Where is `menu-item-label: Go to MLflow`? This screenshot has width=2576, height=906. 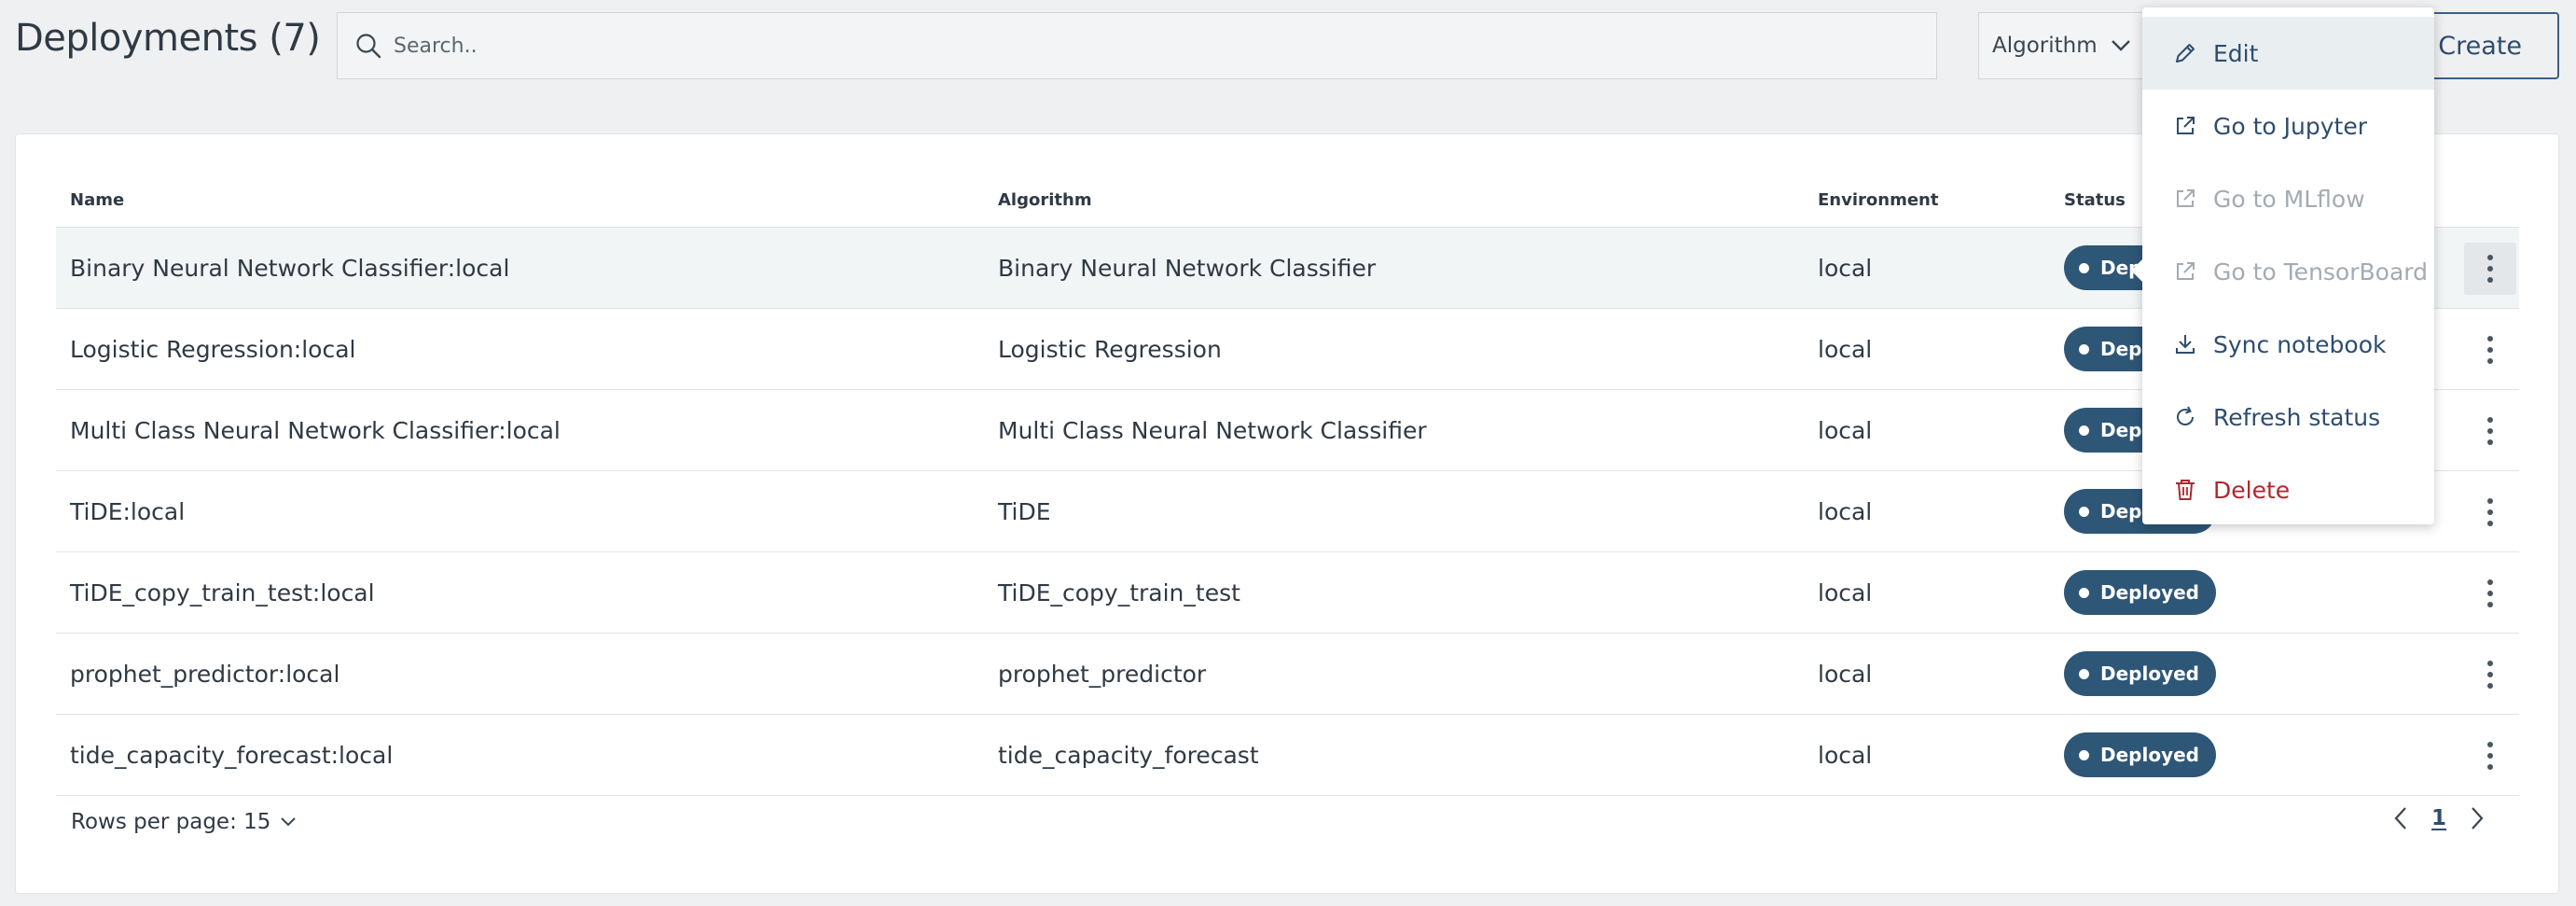 menu-item-label: Go to MLflow is located at coordinates (2289, 199).